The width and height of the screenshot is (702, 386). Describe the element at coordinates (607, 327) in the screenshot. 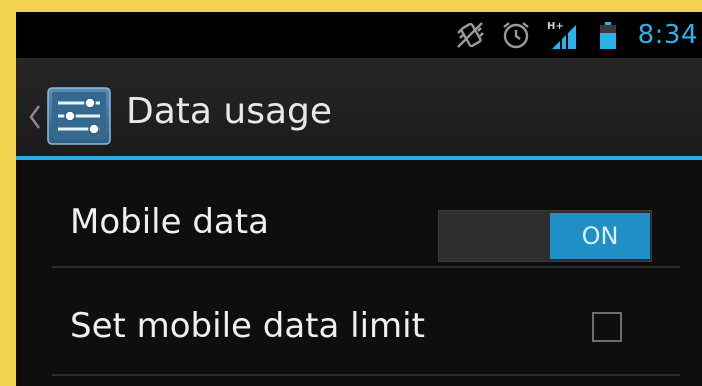

I see `data-limit-checkbox` at that location.